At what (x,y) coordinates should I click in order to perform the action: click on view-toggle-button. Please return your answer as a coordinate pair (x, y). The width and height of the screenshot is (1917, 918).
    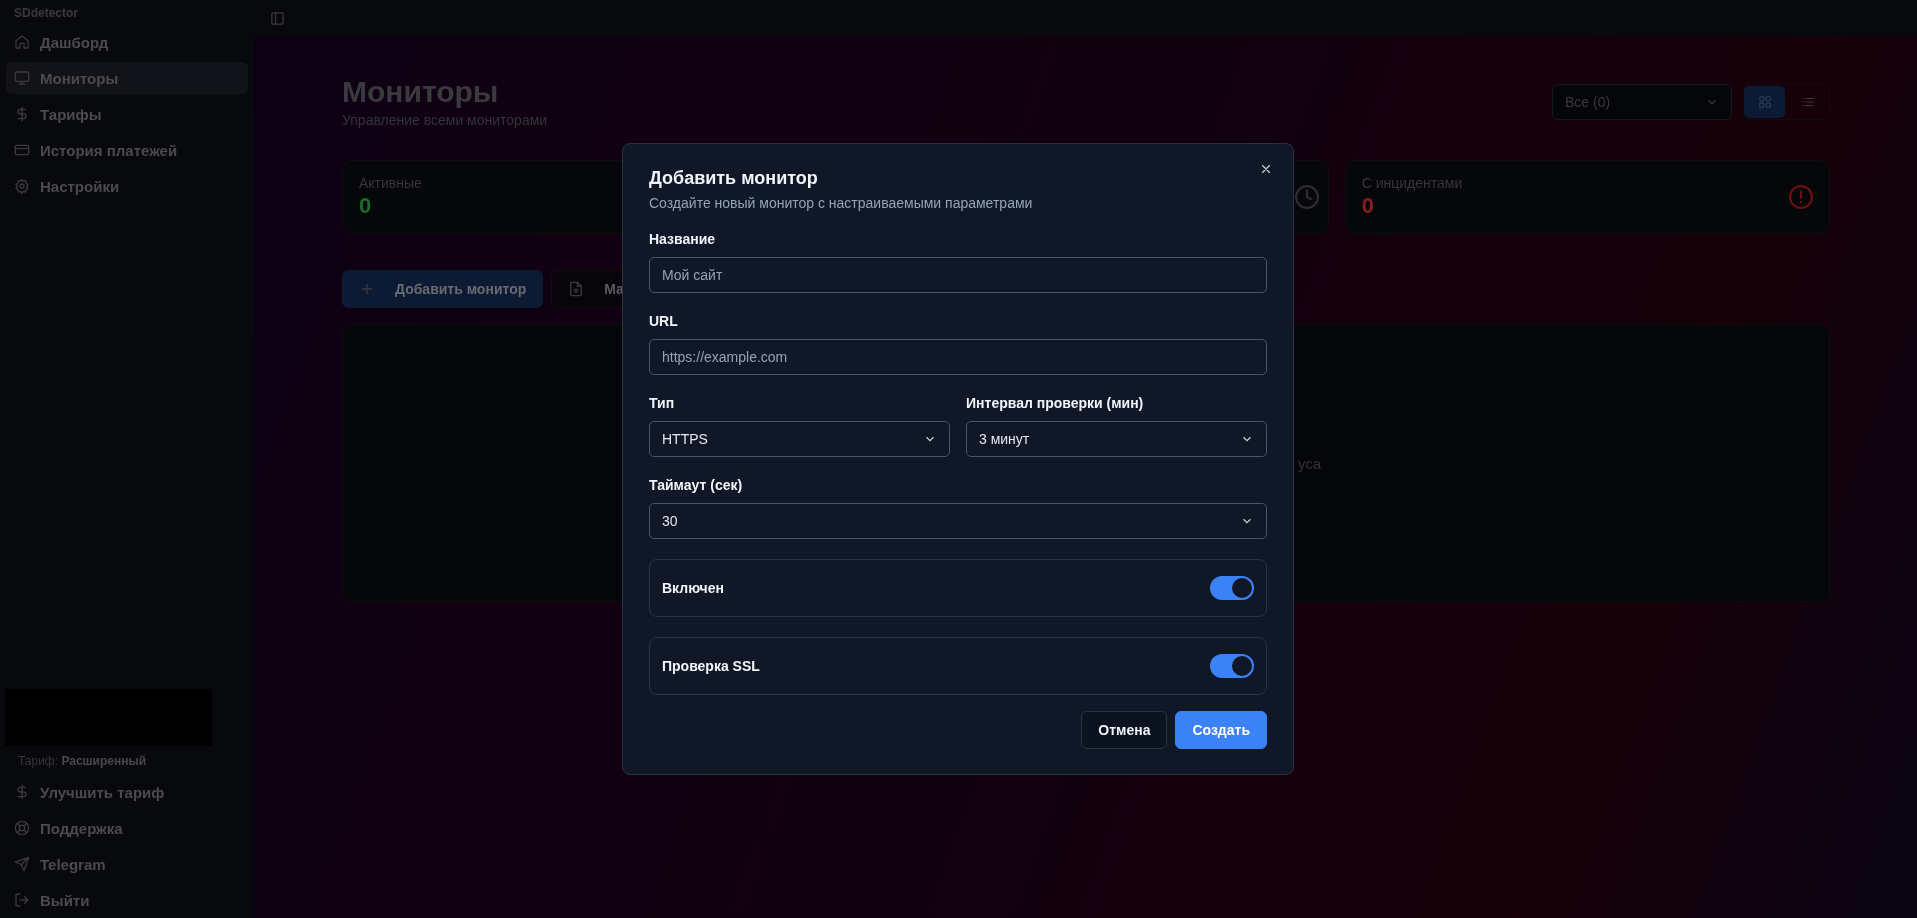
    Looking at the image, I should click on (1764, 102).